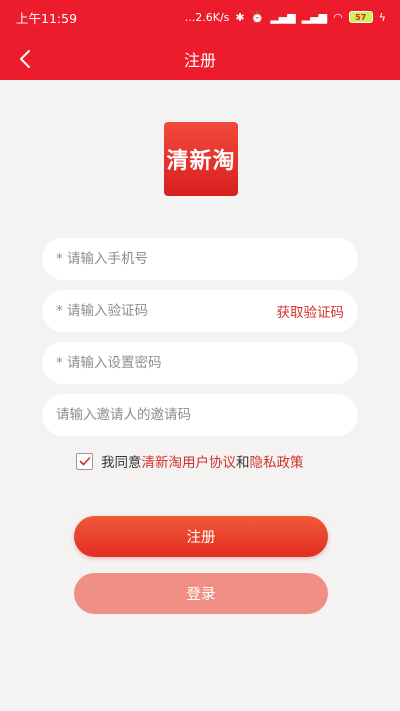  I want to click on verification-code-input, so click(166, 311).